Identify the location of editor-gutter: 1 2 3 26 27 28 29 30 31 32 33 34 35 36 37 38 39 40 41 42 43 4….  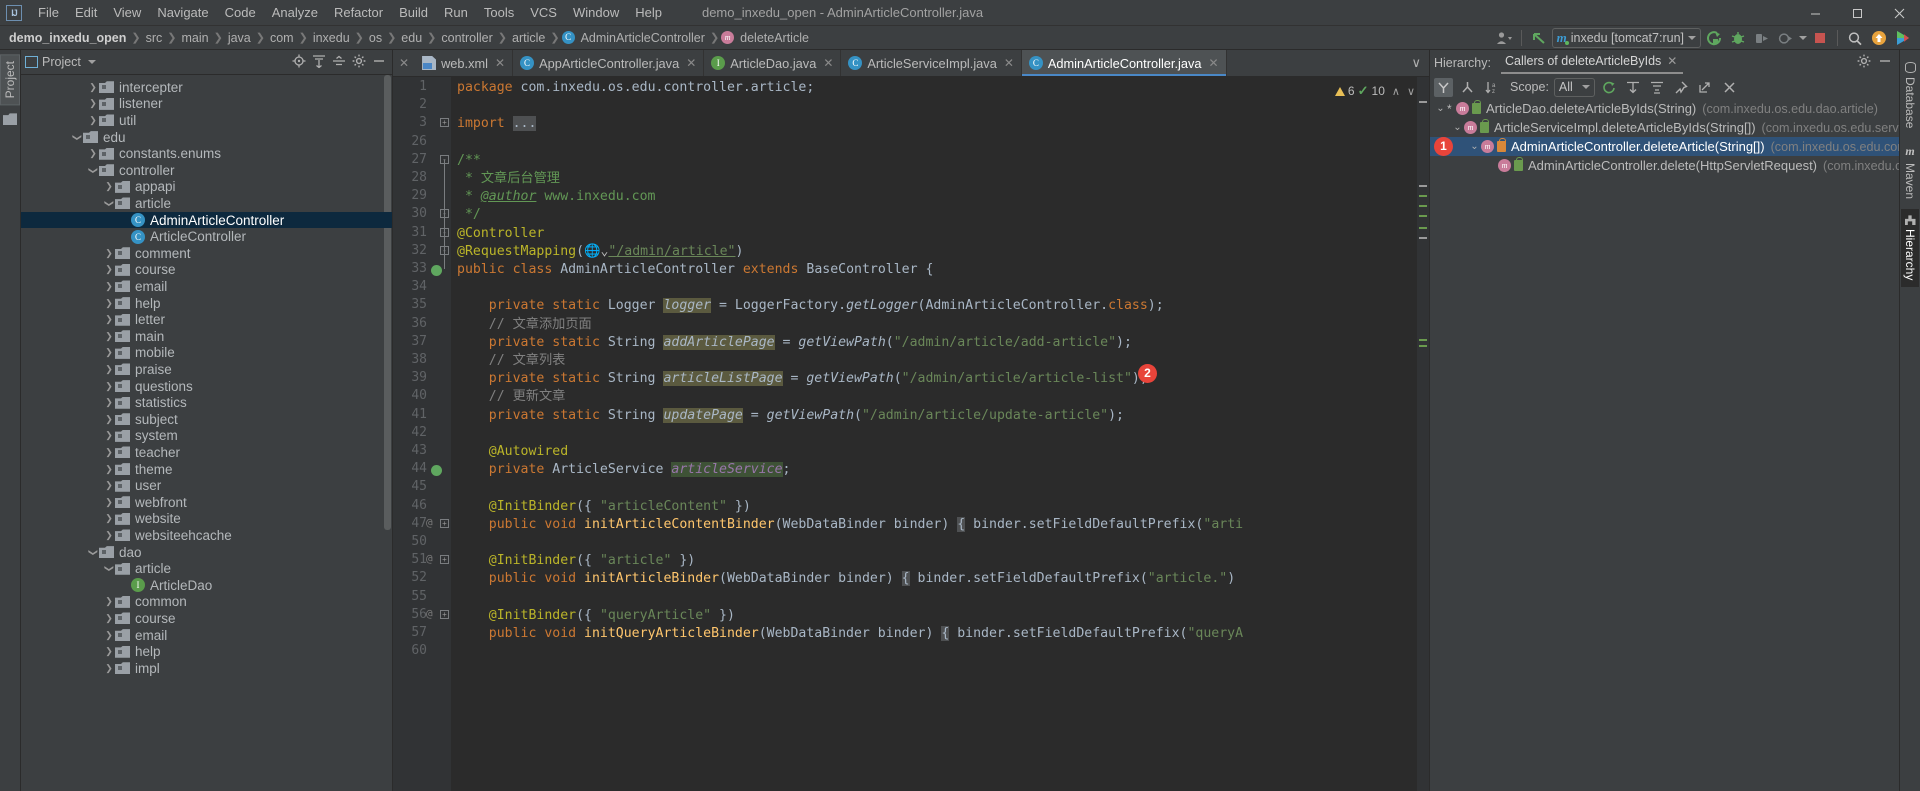
(422, 434).